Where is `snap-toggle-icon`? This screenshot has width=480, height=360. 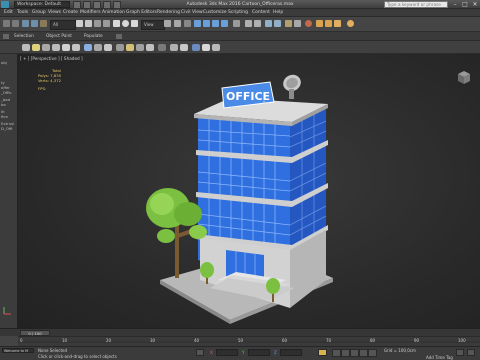
snap-toggle-icon is located at coordinates (197, 24).